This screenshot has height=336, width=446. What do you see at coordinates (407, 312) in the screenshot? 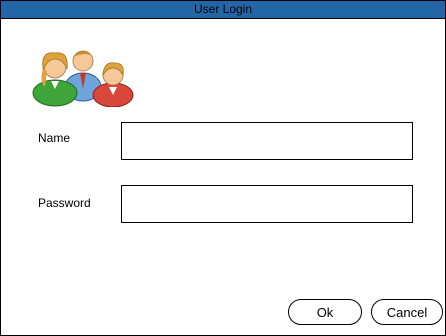
I see `cancel-button: Cancel` at bounding box center [407, 312].